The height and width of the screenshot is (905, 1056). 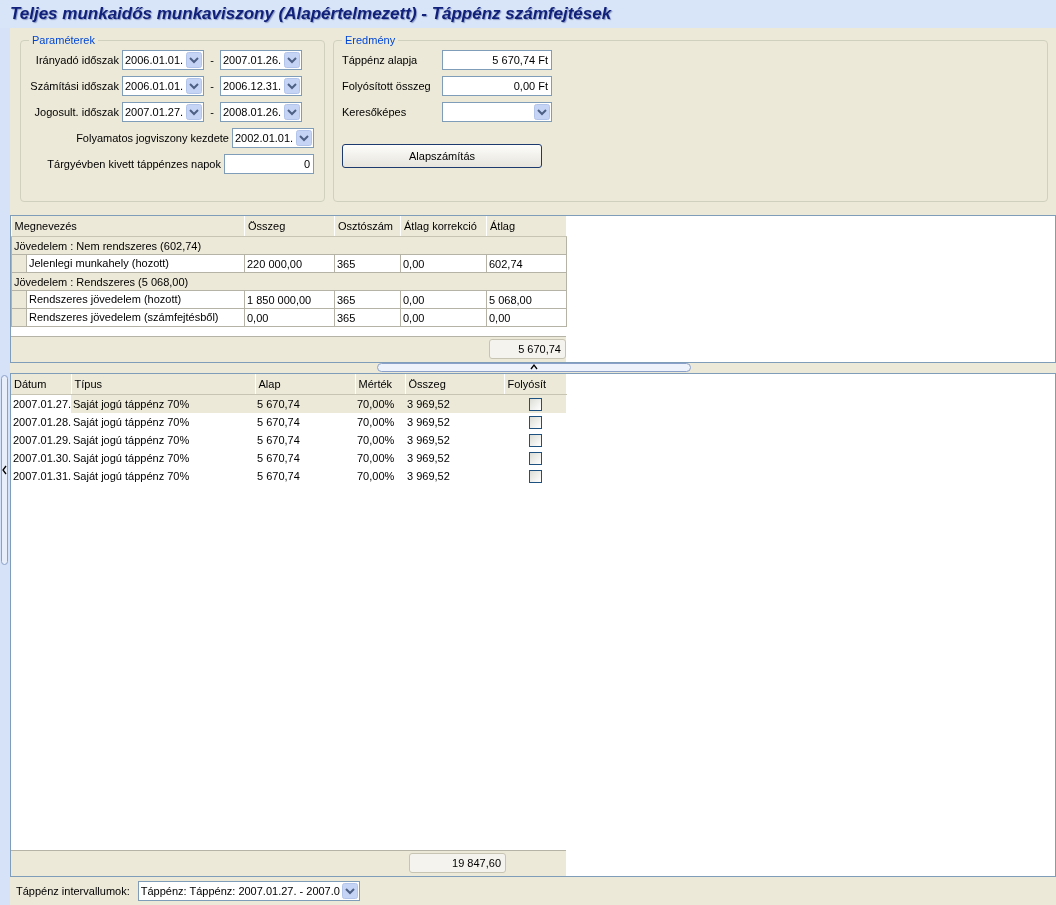 I want to click on column-header: Megnevezés, so click(x=128, y=226).